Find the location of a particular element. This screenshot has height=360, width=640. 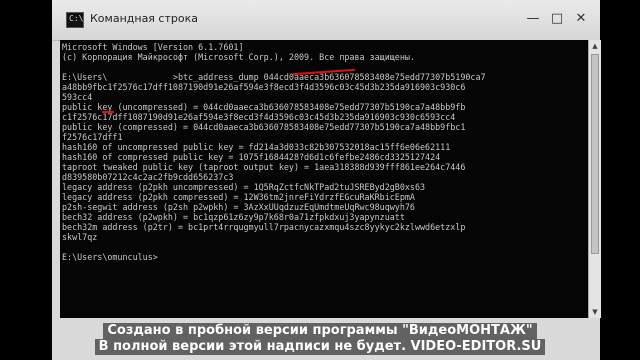

scroll-up-icon: ▲ is located at coordinates (595, 46).